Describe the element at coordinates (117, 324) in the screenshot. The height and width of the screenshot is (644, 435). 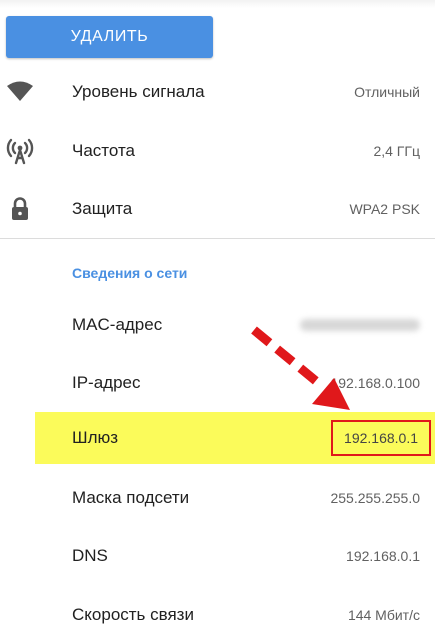
I see `mac-address-label: MAC-адрес` at that location.